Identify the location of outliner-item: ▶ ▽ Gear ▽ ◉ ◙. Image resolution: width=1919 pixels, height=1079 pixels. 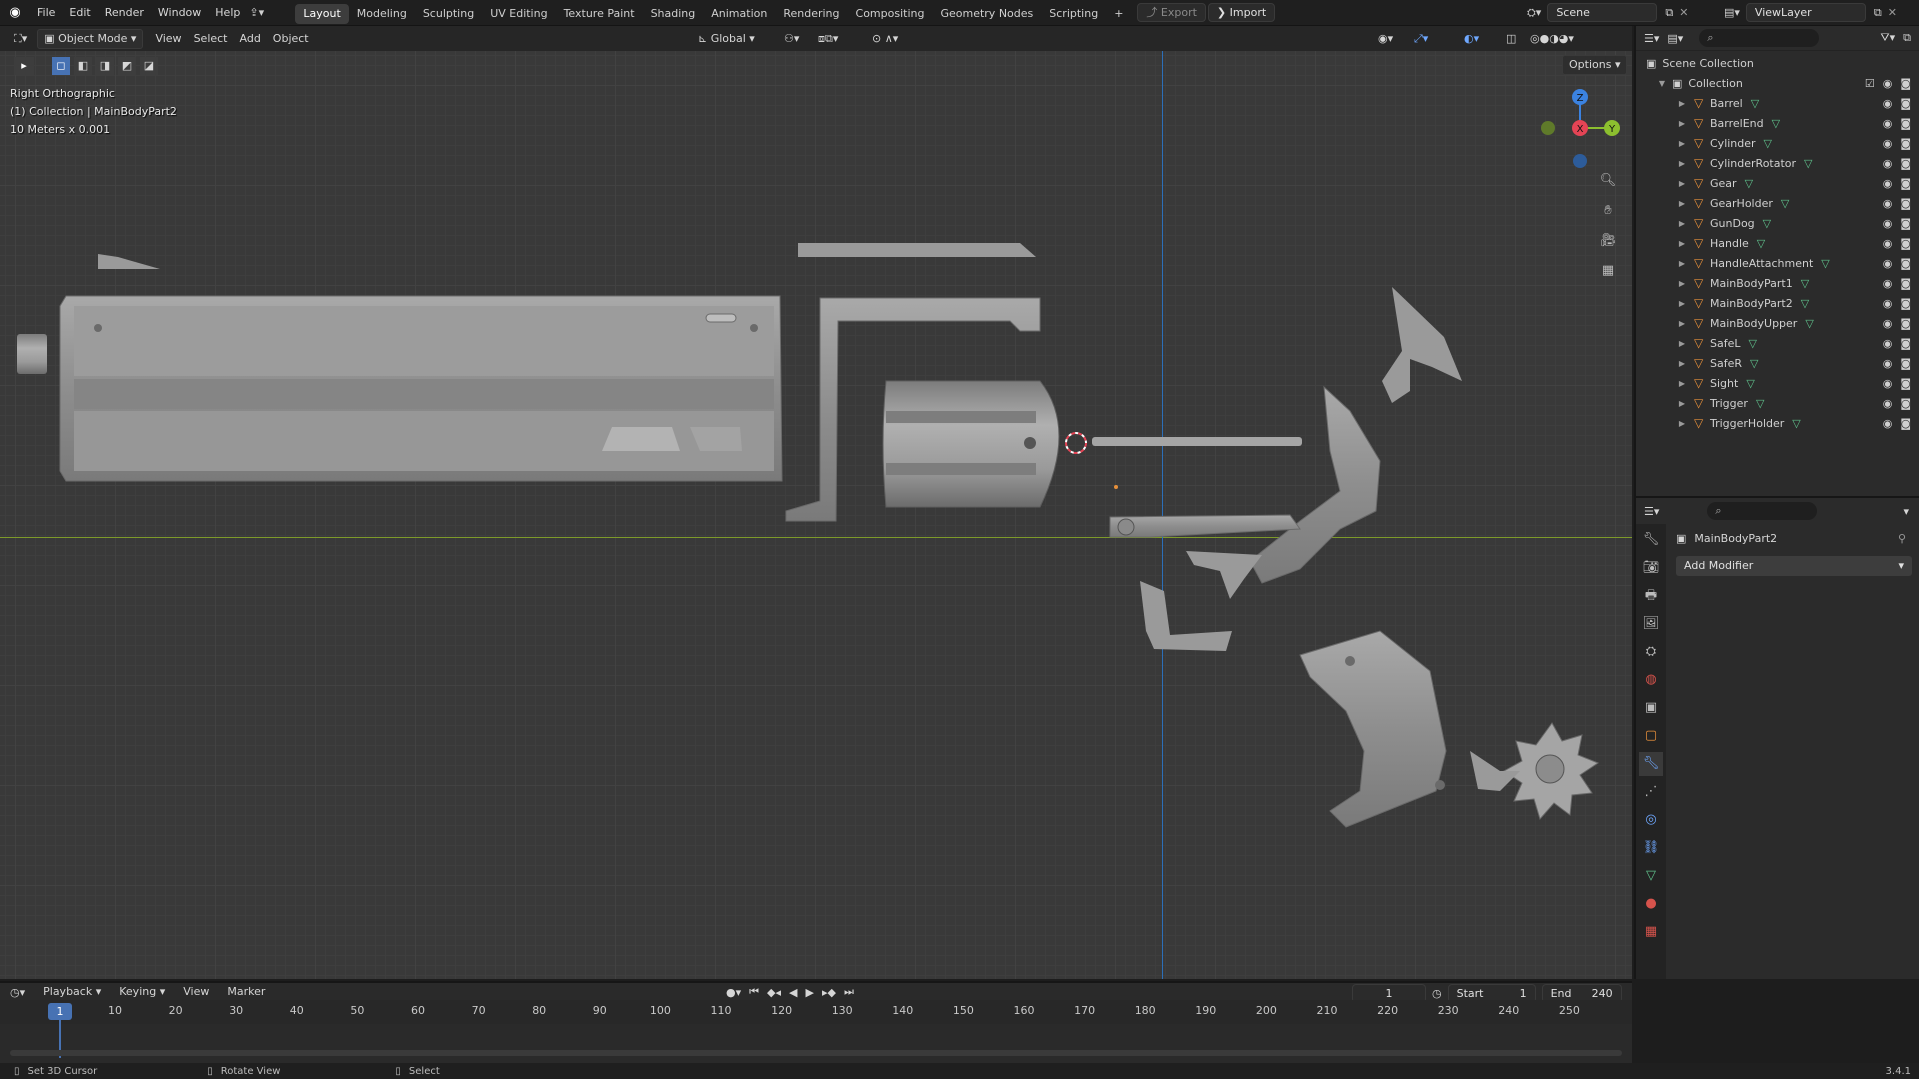
(1777, 183).